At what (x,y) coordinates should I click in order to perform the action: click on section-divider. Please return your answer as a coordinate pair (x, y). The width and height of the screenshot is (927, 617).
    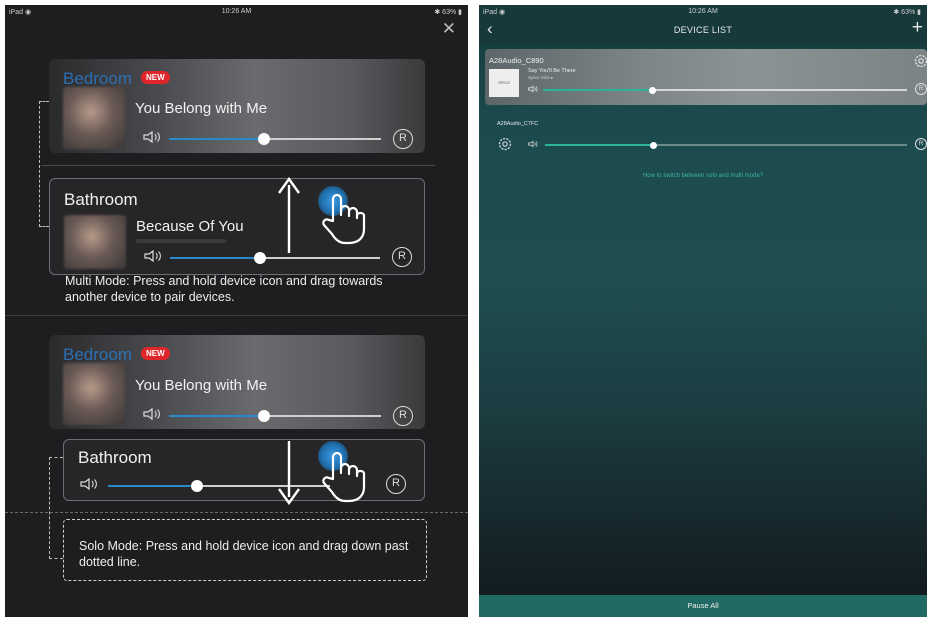
    Looking at the image, I should click on (236, 315).